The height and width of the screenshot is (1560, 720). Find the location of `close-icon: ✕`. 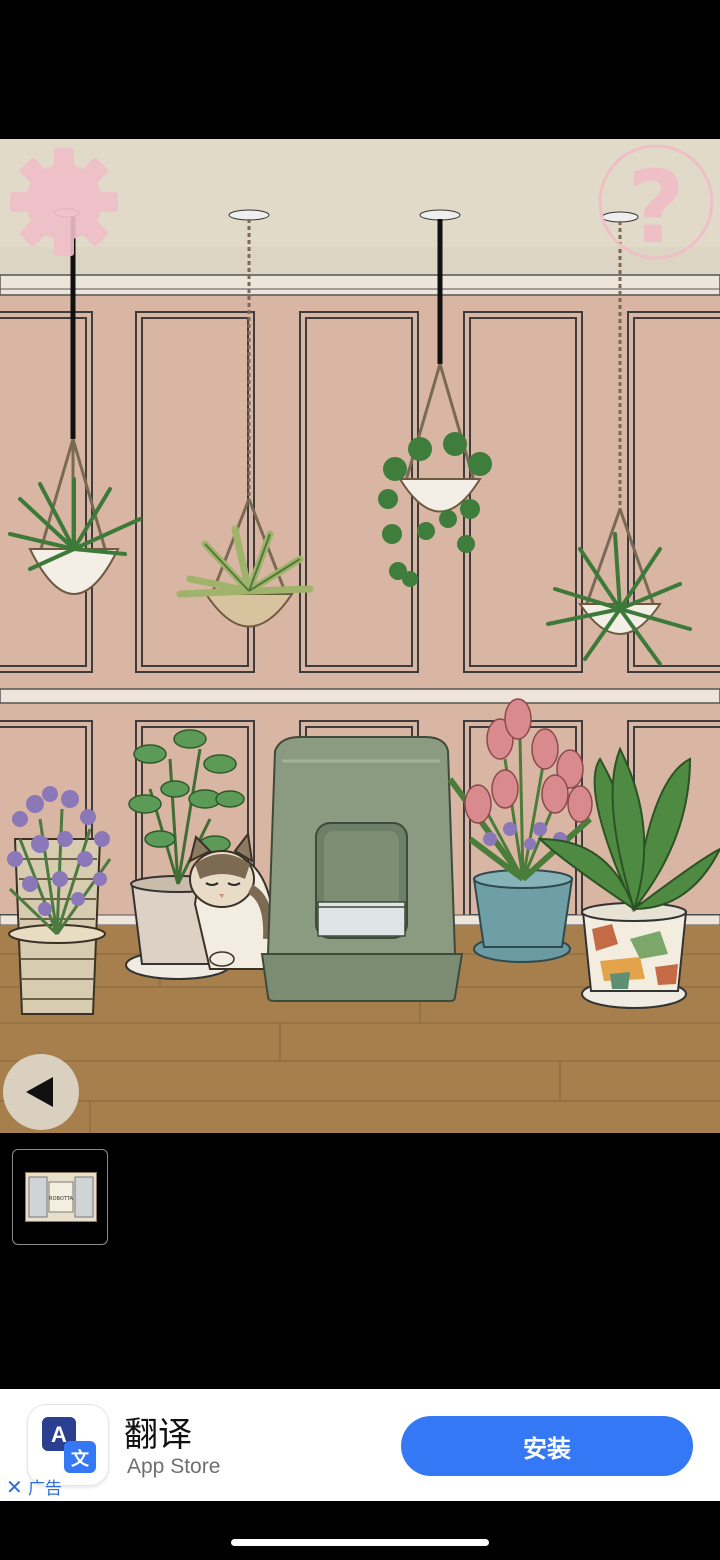

close-icon: ✕ is located at coordinates (14, 1488).